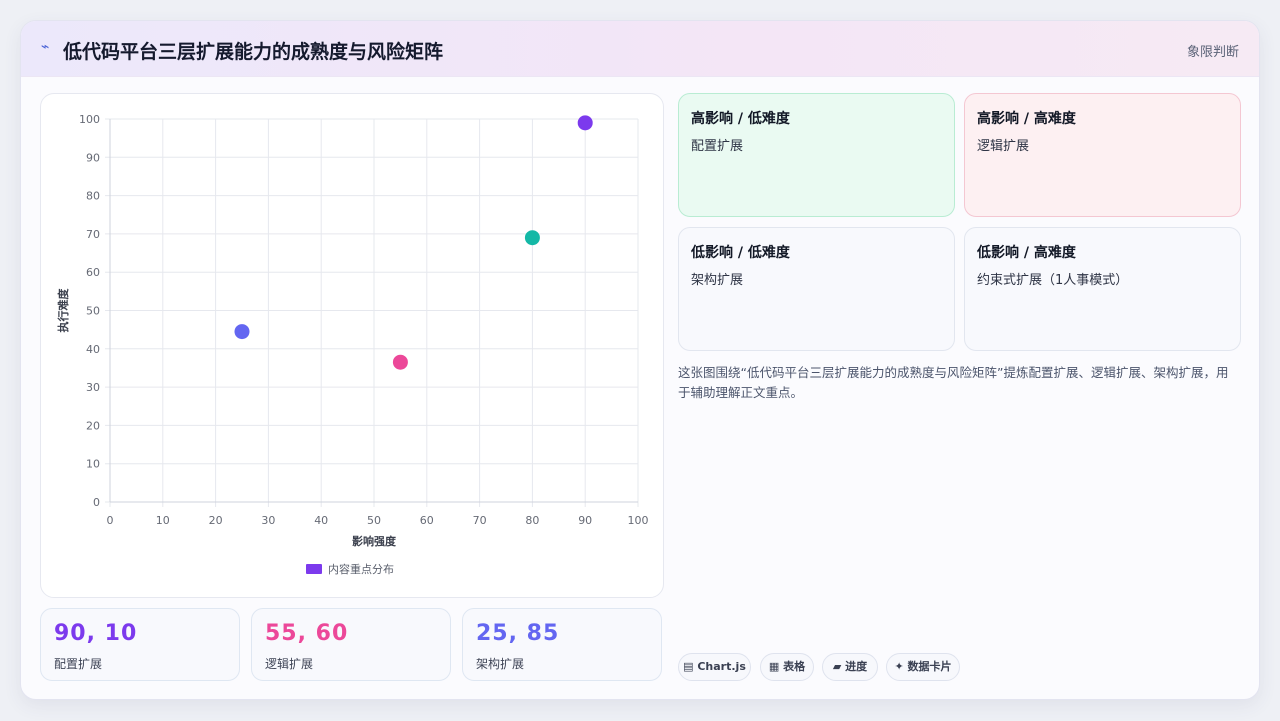 This screenshot has height=721, width=1280. I want to click on y-tick-label: 100, so click(89, 119).